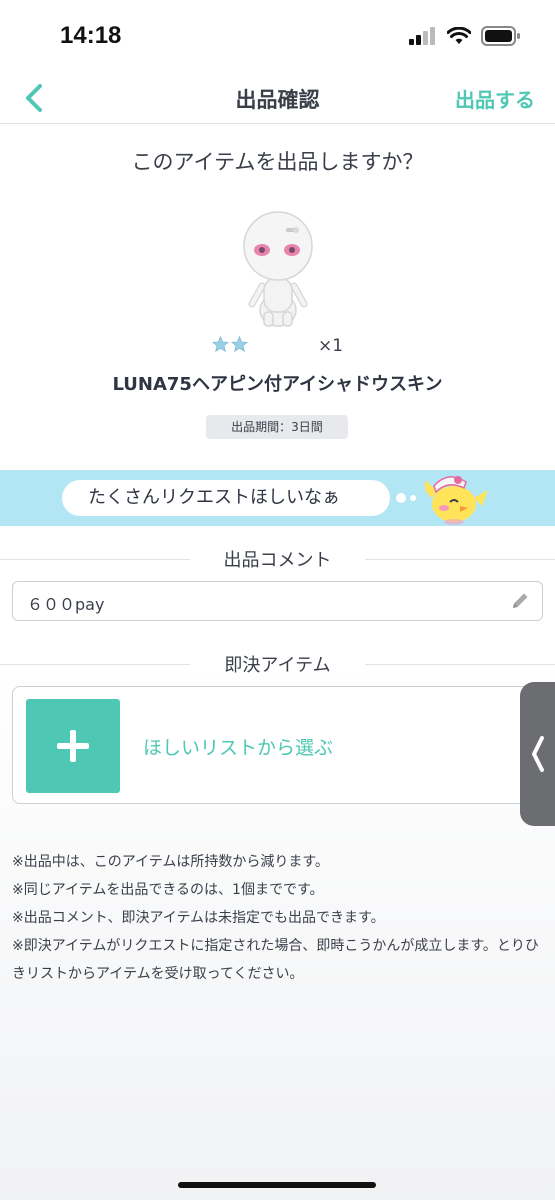 The height and width of the screenshot is (1200, 555). I want to click on side-drawer-handle, so click(537, 754).